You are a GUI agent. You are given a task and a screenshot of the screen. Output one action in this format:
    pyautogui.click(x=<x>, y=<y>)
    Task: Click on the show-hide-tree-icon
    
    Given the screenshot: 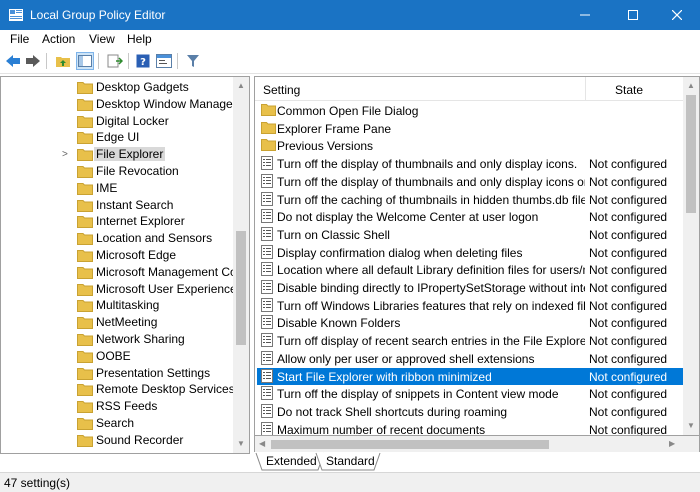 What is the action you would take?
    pyautogui.click(x=85, y=61)
    